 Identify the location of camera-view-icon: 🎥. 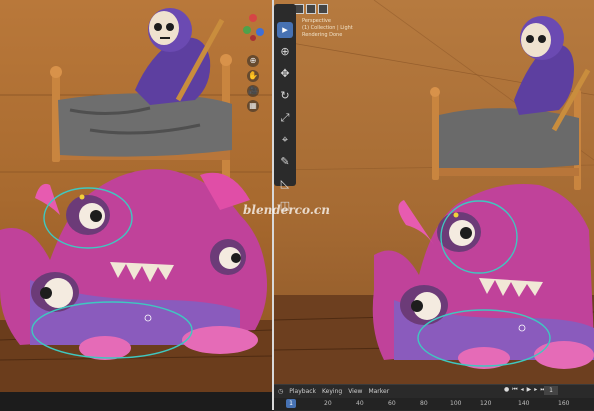
(253, 91).